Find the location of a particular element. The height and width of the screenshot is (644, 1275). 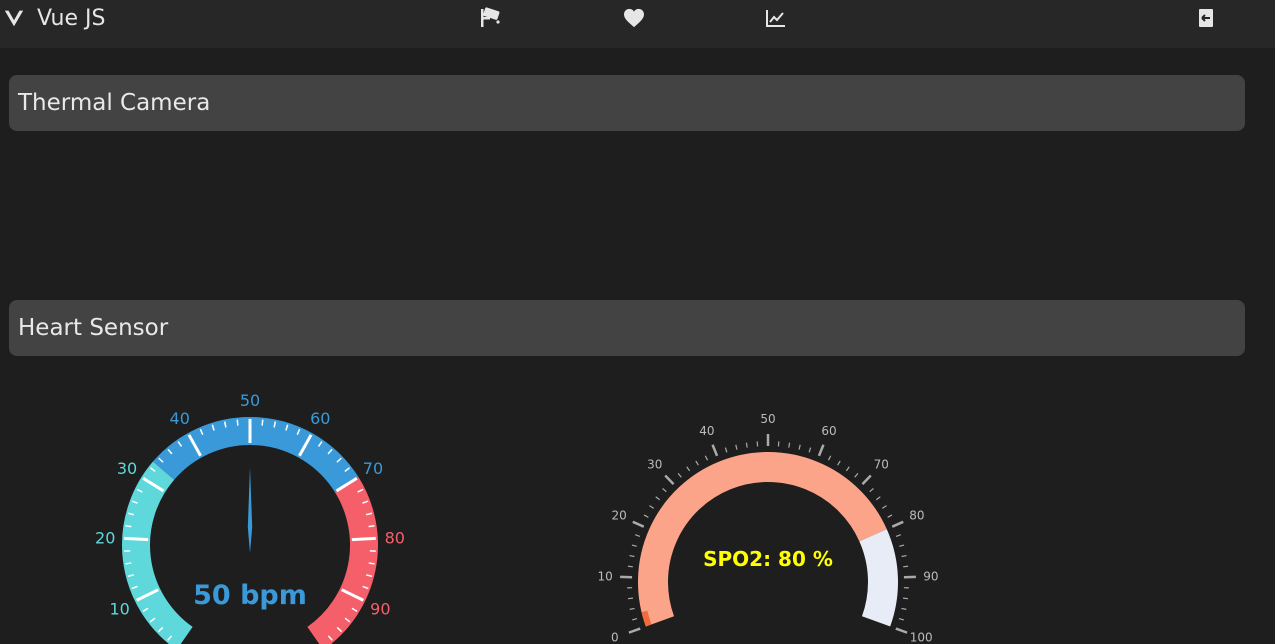

spo2-tick-label: 20 is located at coordinates (618, 516).